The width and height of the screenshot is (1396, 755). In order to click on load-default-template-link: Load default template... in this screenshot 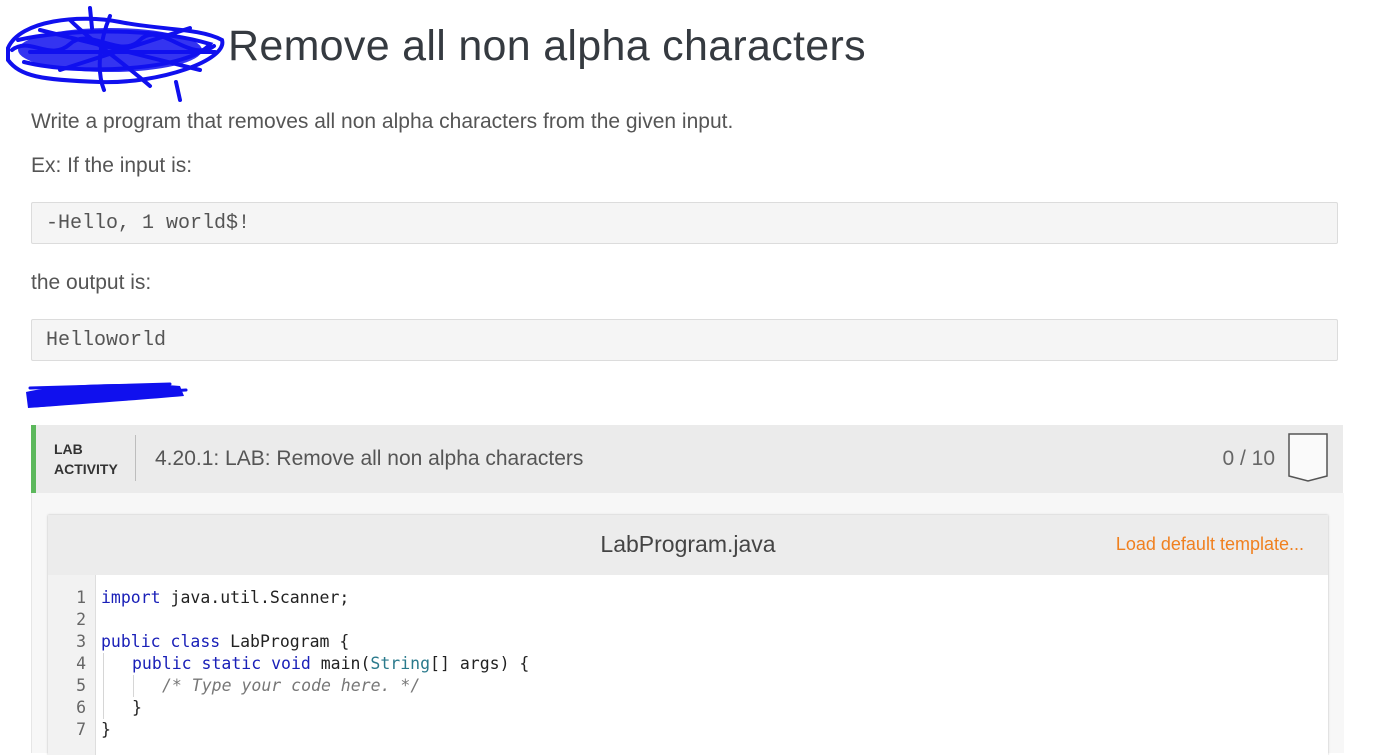, I will do `click(1210, 544)`.